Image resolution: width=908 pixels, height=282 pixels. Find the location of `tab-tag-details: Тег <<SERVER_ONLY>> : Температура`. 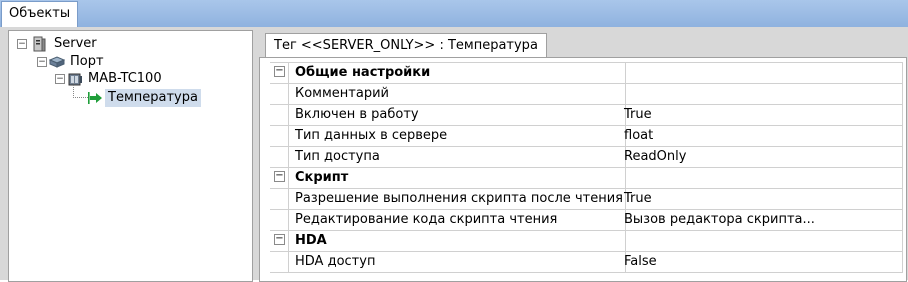

tab-tag-details: Тег <<SERVER_ONLY>> : Температура is located at coordinates (406, 45).